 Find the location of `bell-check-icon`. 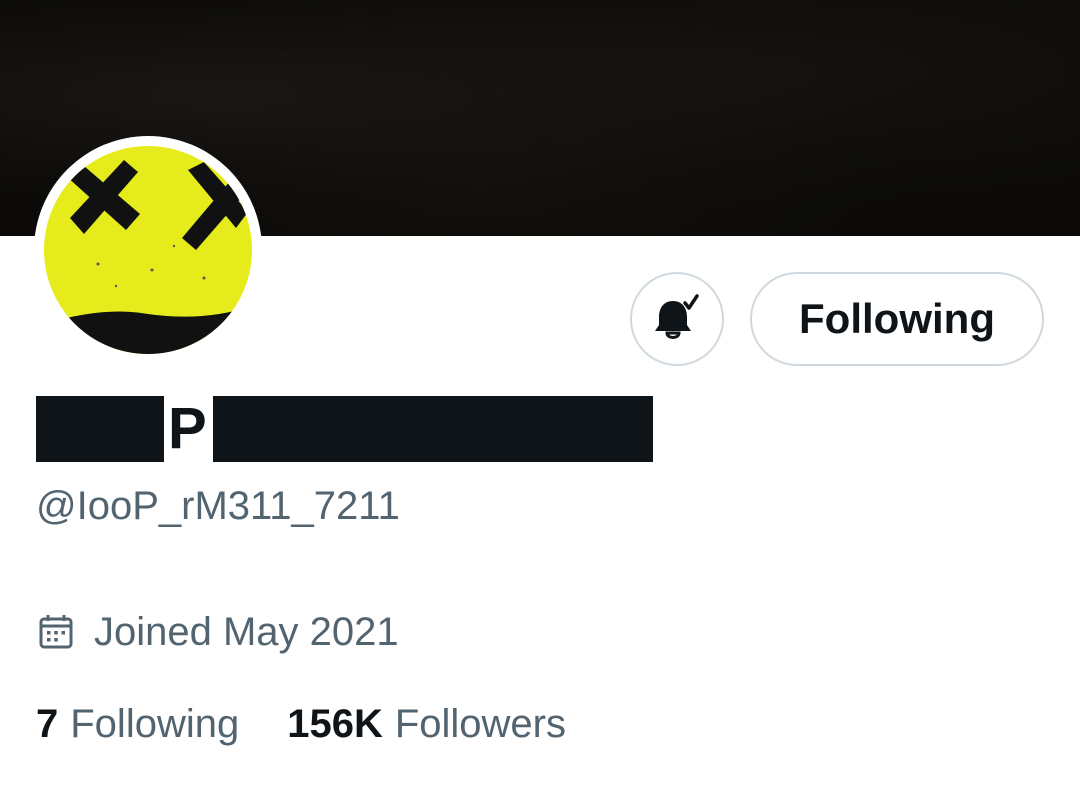

bell-check-icon is located at coordinates (677, 316).